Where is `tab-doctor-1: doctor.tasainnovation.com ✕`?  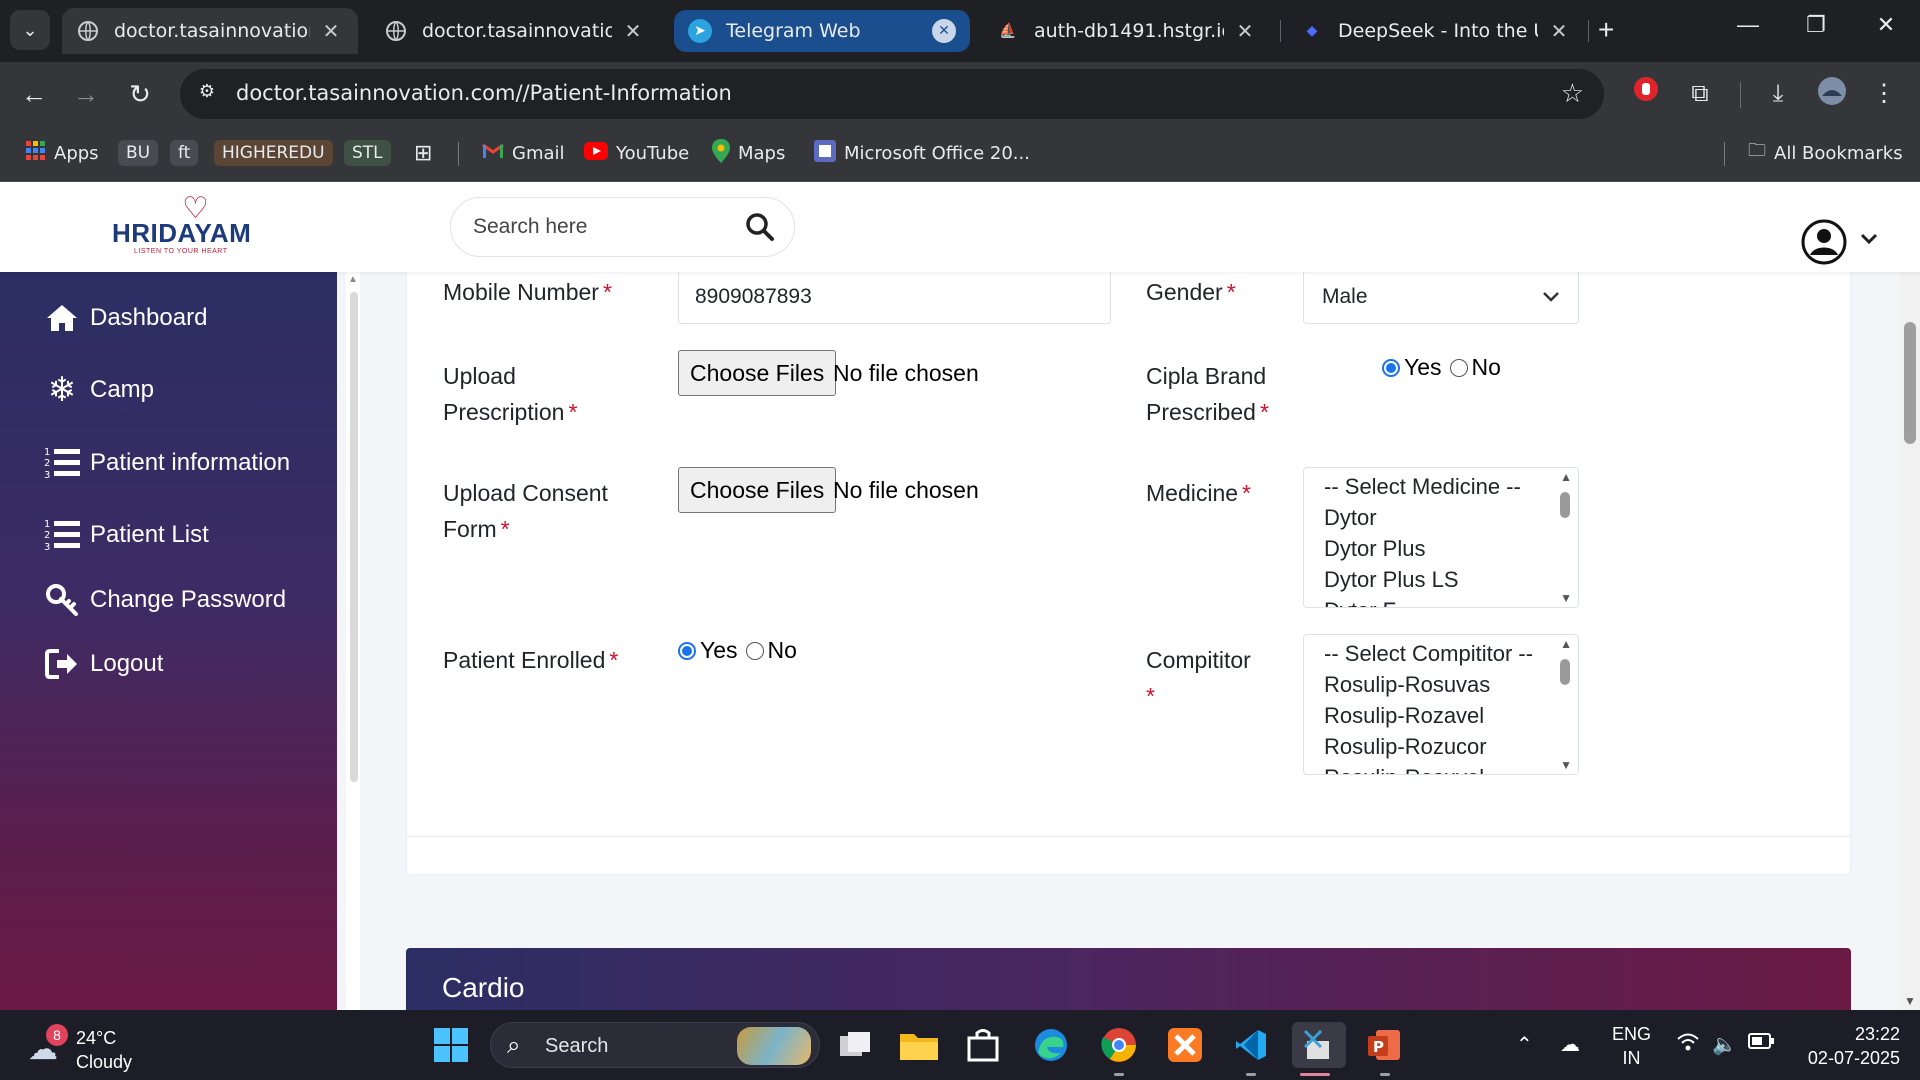 tab-doctor-1: doctor.tasainnovation.com ✕ is located at coordinates (210, 31).